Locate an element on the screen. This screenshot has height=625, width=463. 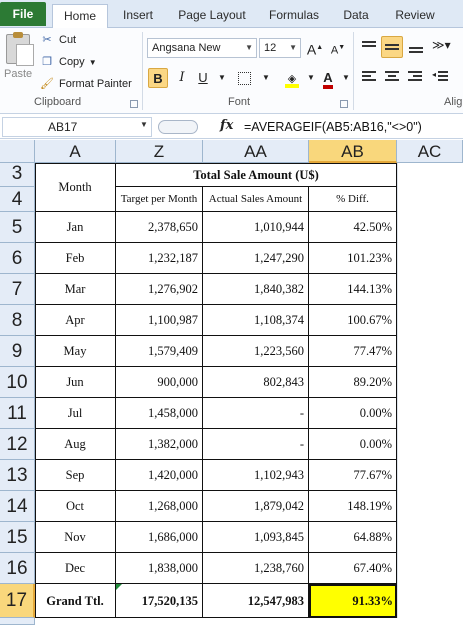
month-cell: Jul is located at coordinates (75, 413).